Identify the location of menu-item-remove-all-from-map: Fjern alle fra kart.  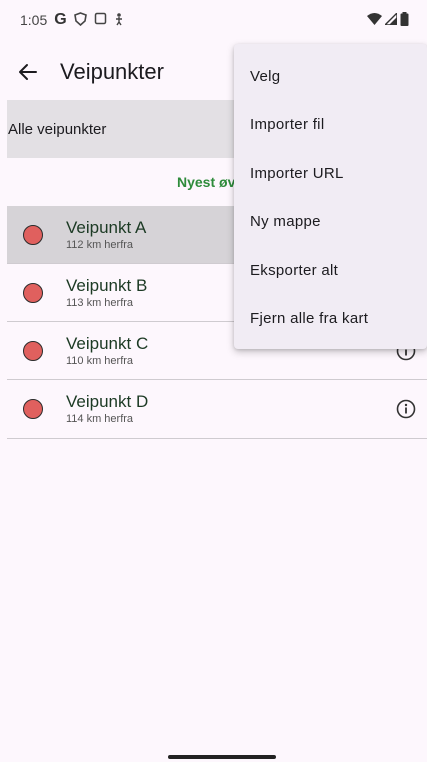
(330, 319).